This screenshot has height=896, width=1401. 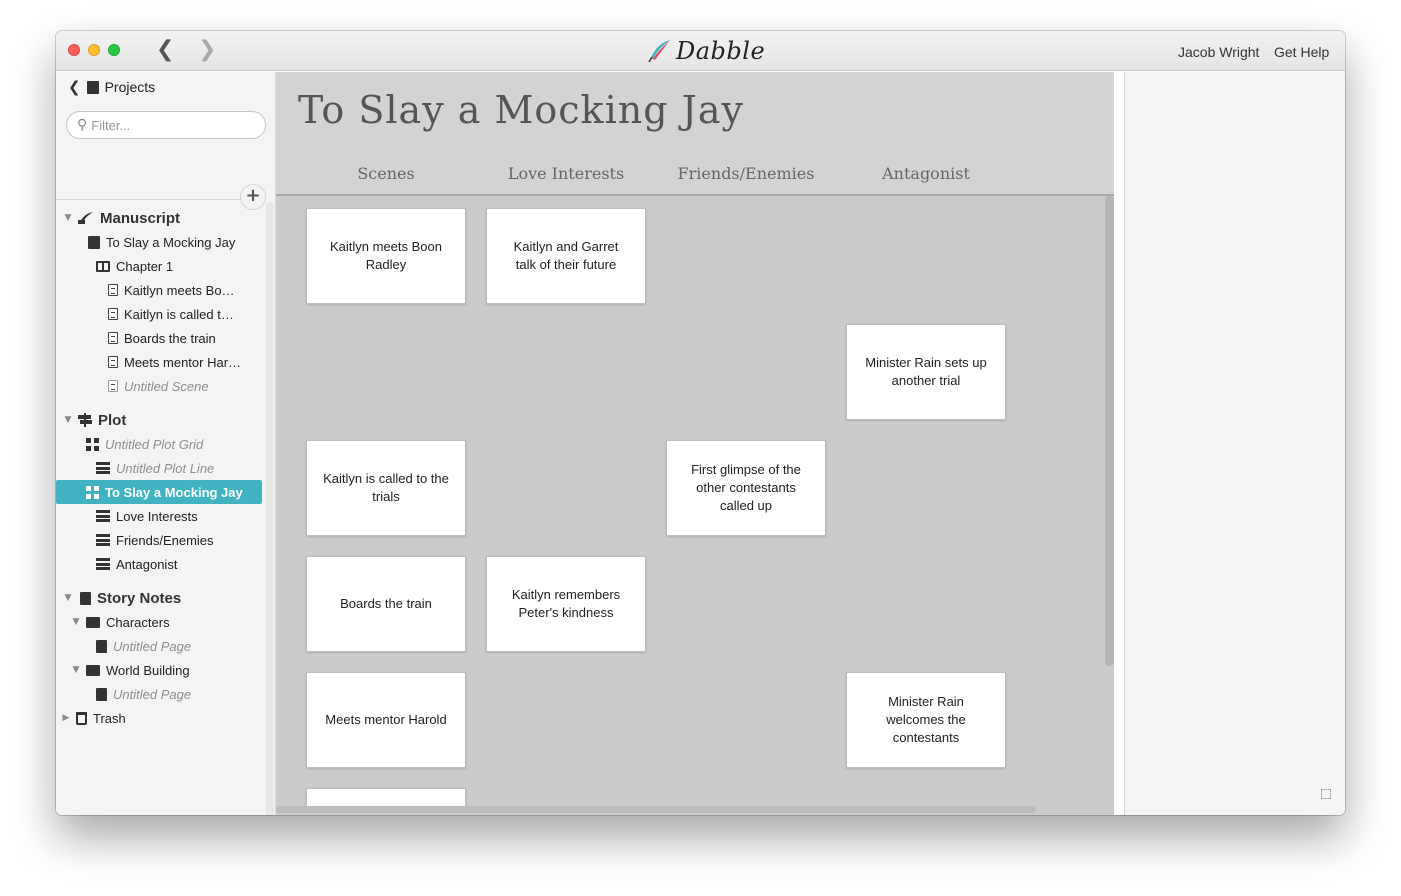 What do you see at coordinates (160, 420) in the screenshot?
I see `tree-section-plot: ▼ Plot` at bounding box center [160, 420].